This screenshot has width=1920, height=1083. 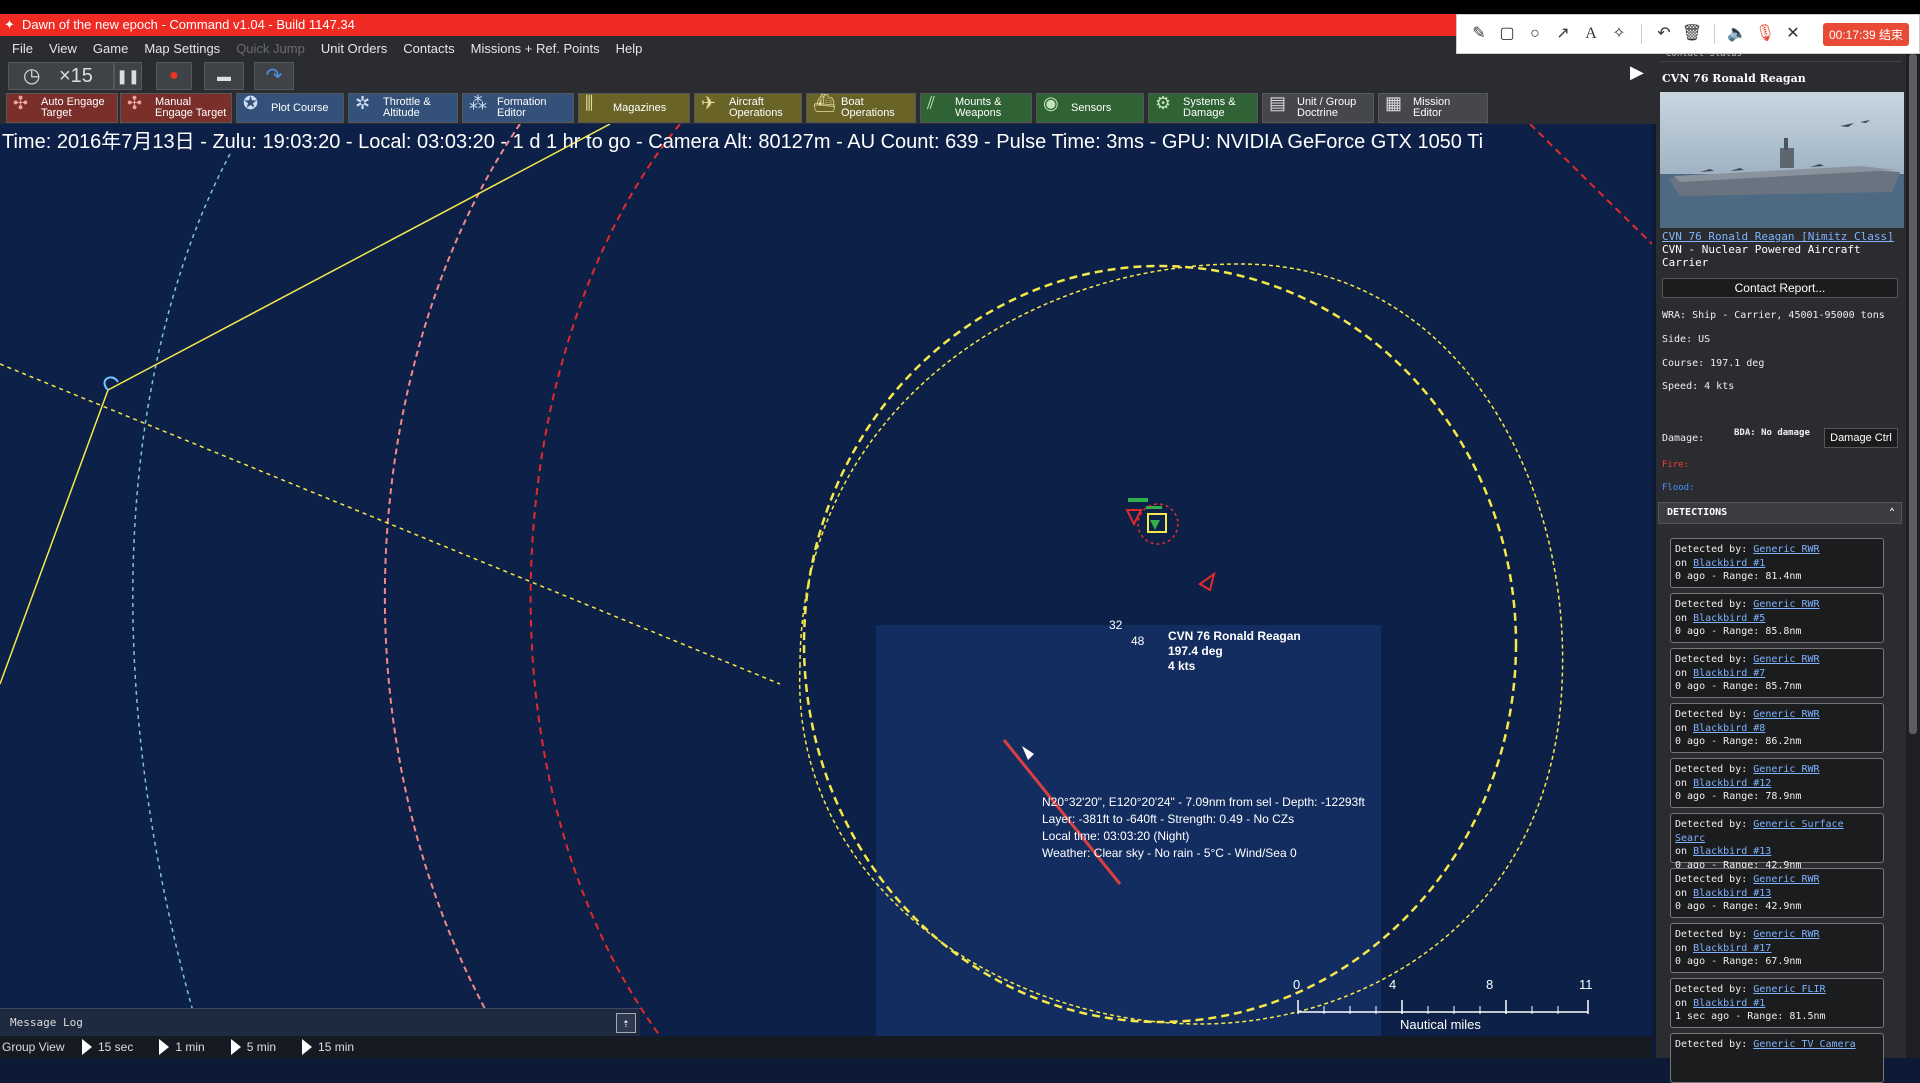 I want to click on side-panel-scrollbar, so click(x=1913, y=553).